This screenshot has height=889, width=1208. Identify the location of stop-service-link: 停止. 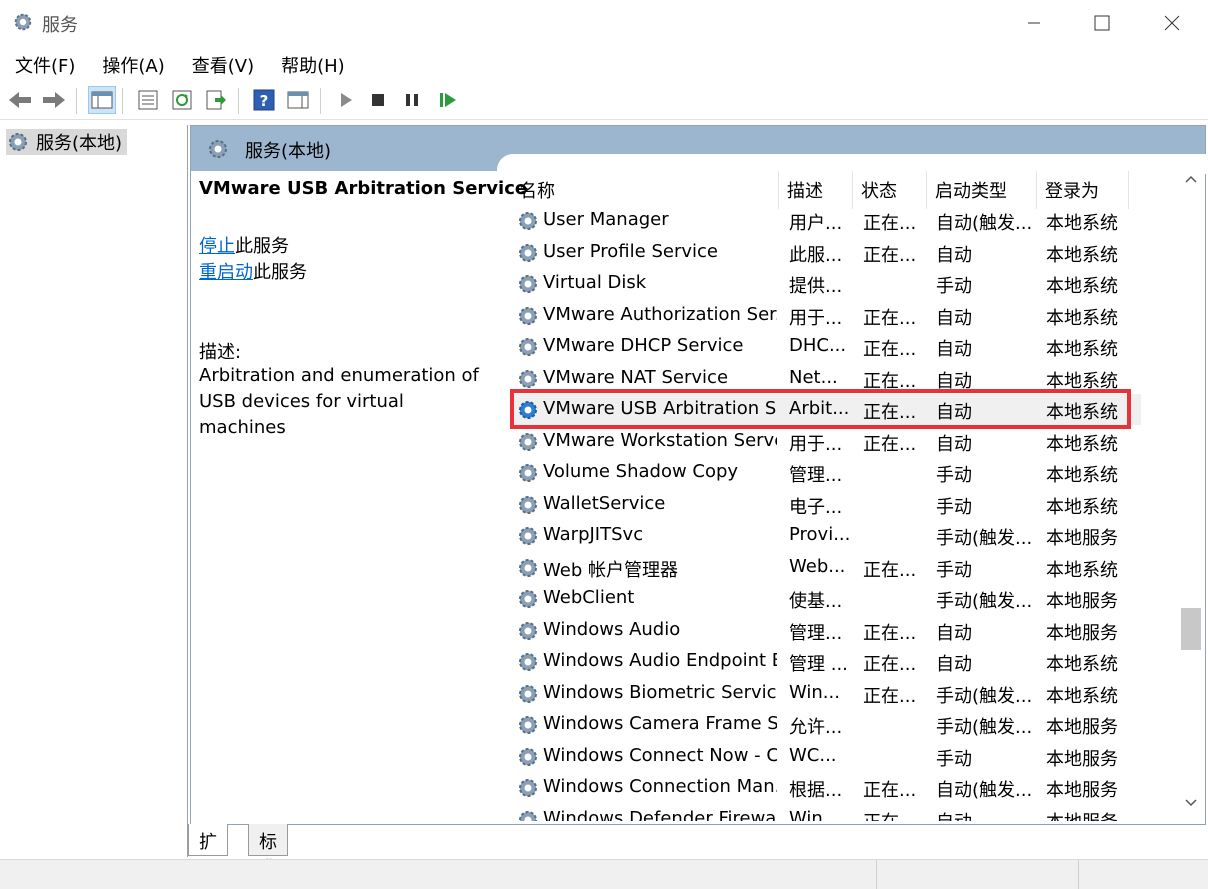
(217, 246).